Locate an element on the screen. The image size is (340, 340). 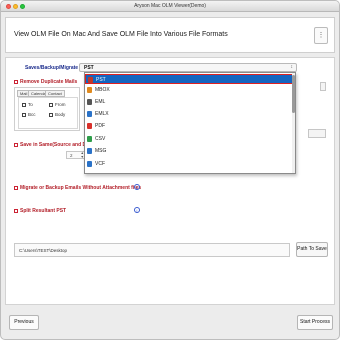
info-icon-split: i is located at coordinates (137, 210).